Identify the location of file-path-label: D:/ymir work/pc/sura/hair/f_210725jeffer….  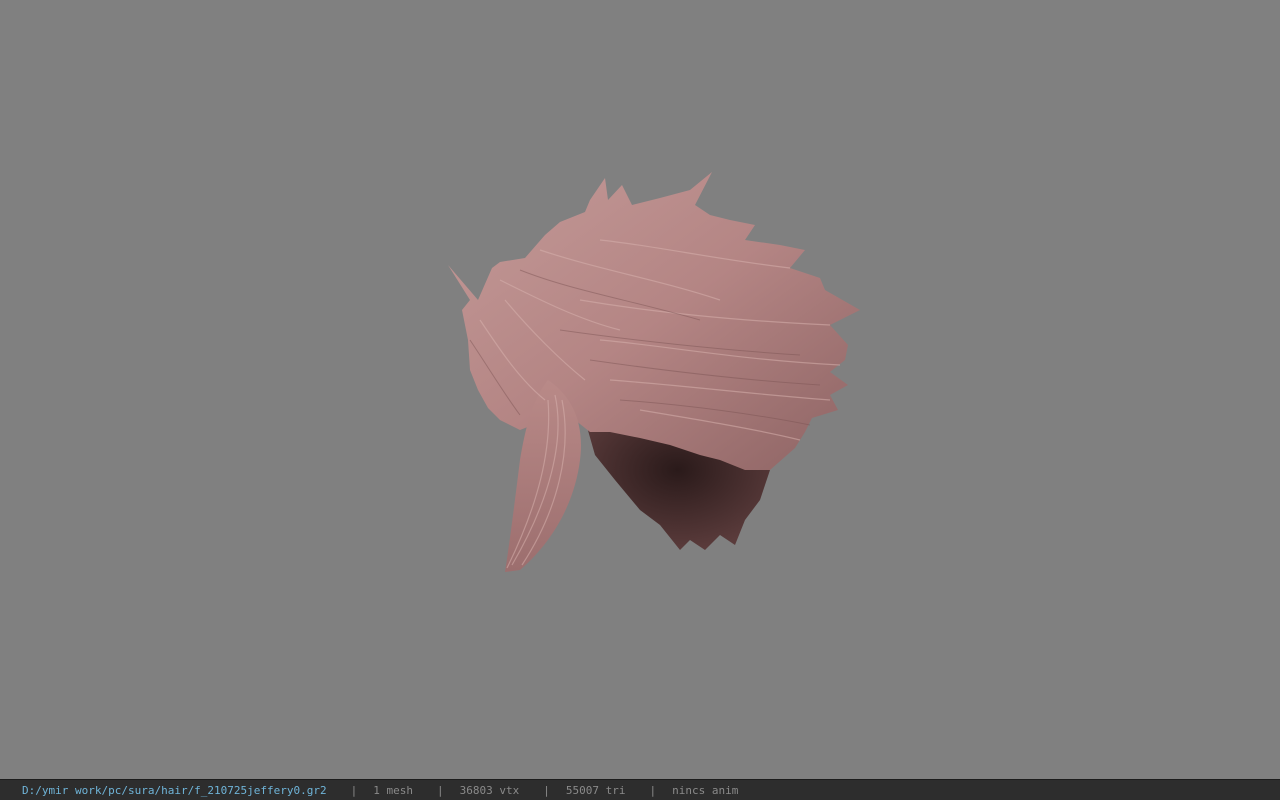
(174, 790).